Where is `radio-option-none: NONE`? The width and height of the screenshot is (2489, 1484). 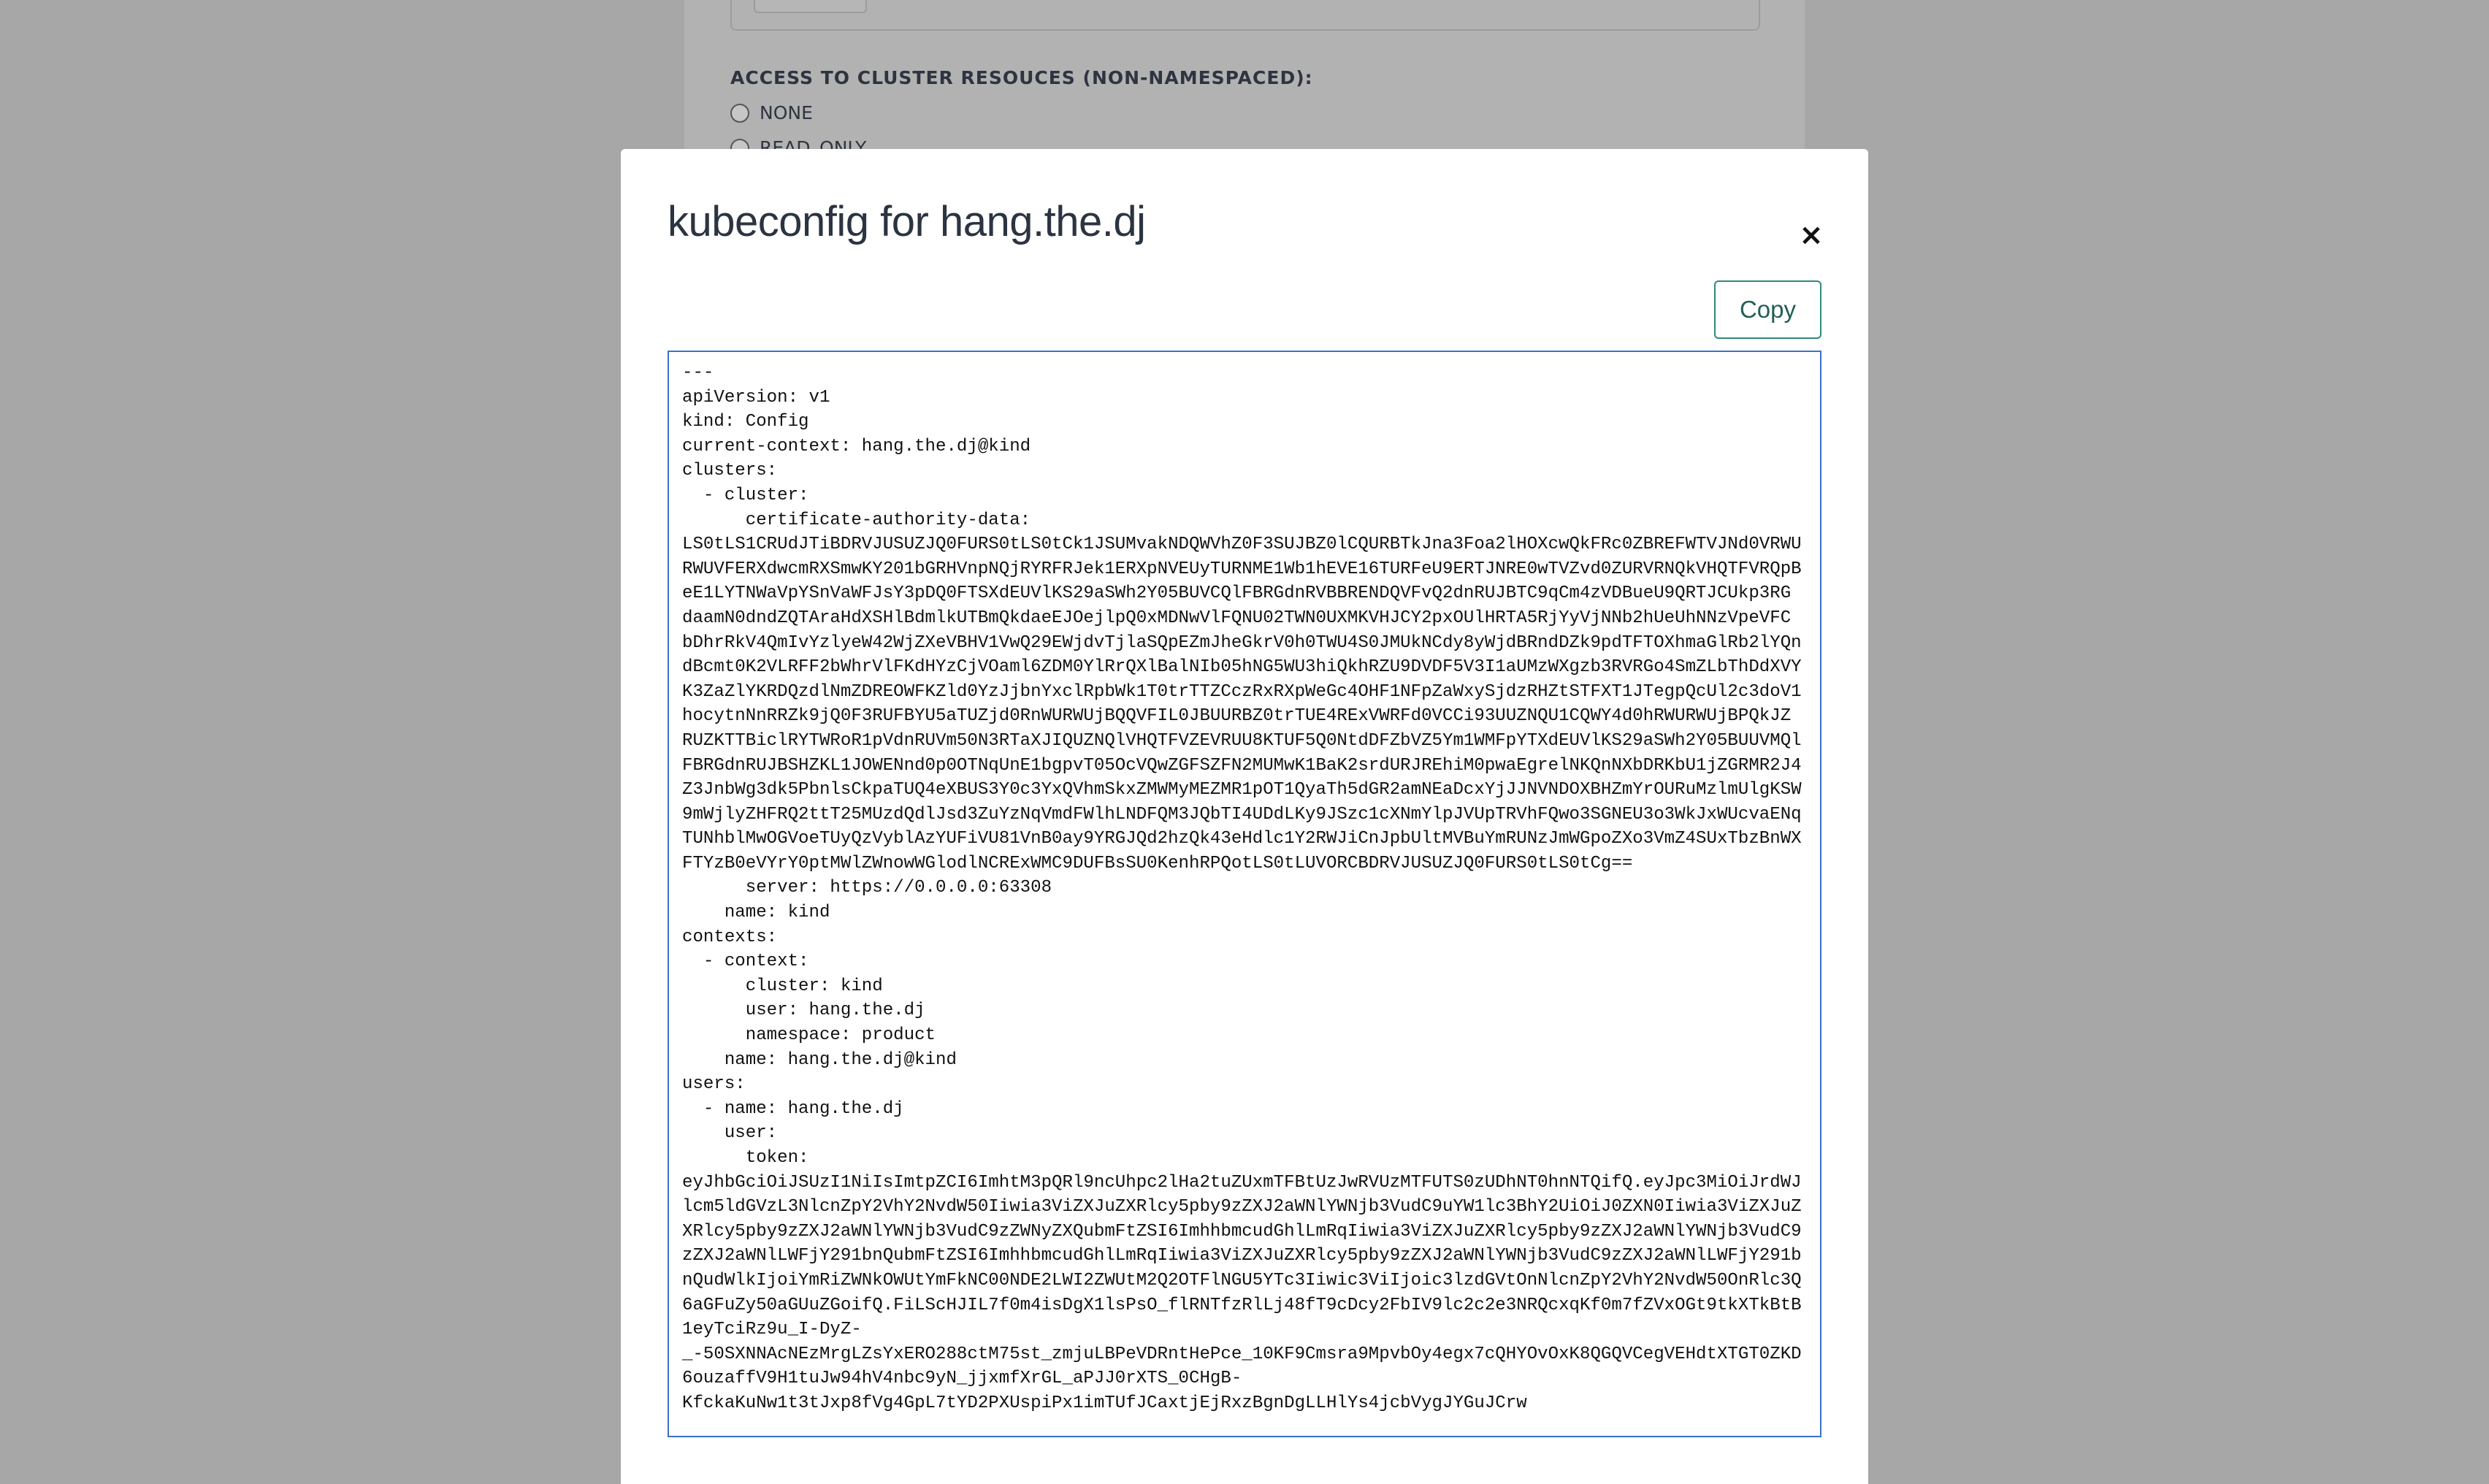
radio-option-none: NONE is located at coordinates (771, 113).